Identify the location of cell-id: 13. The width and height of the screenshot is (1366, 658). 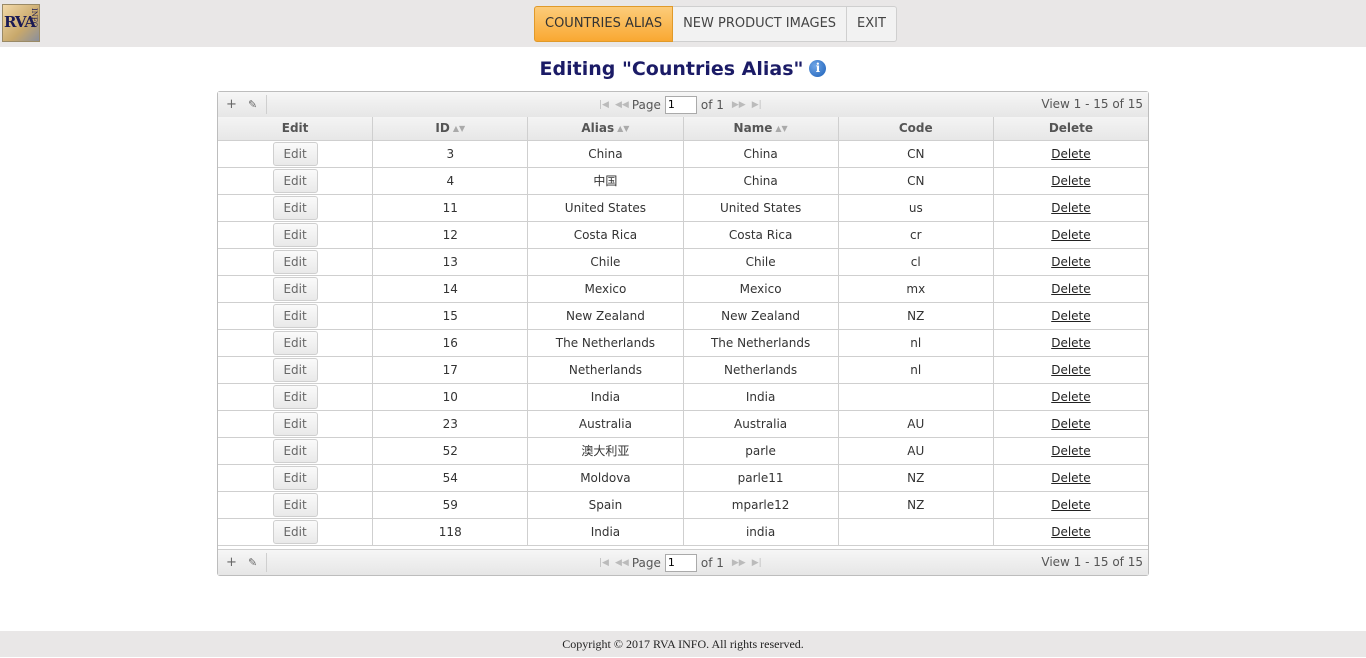
(451, 262).